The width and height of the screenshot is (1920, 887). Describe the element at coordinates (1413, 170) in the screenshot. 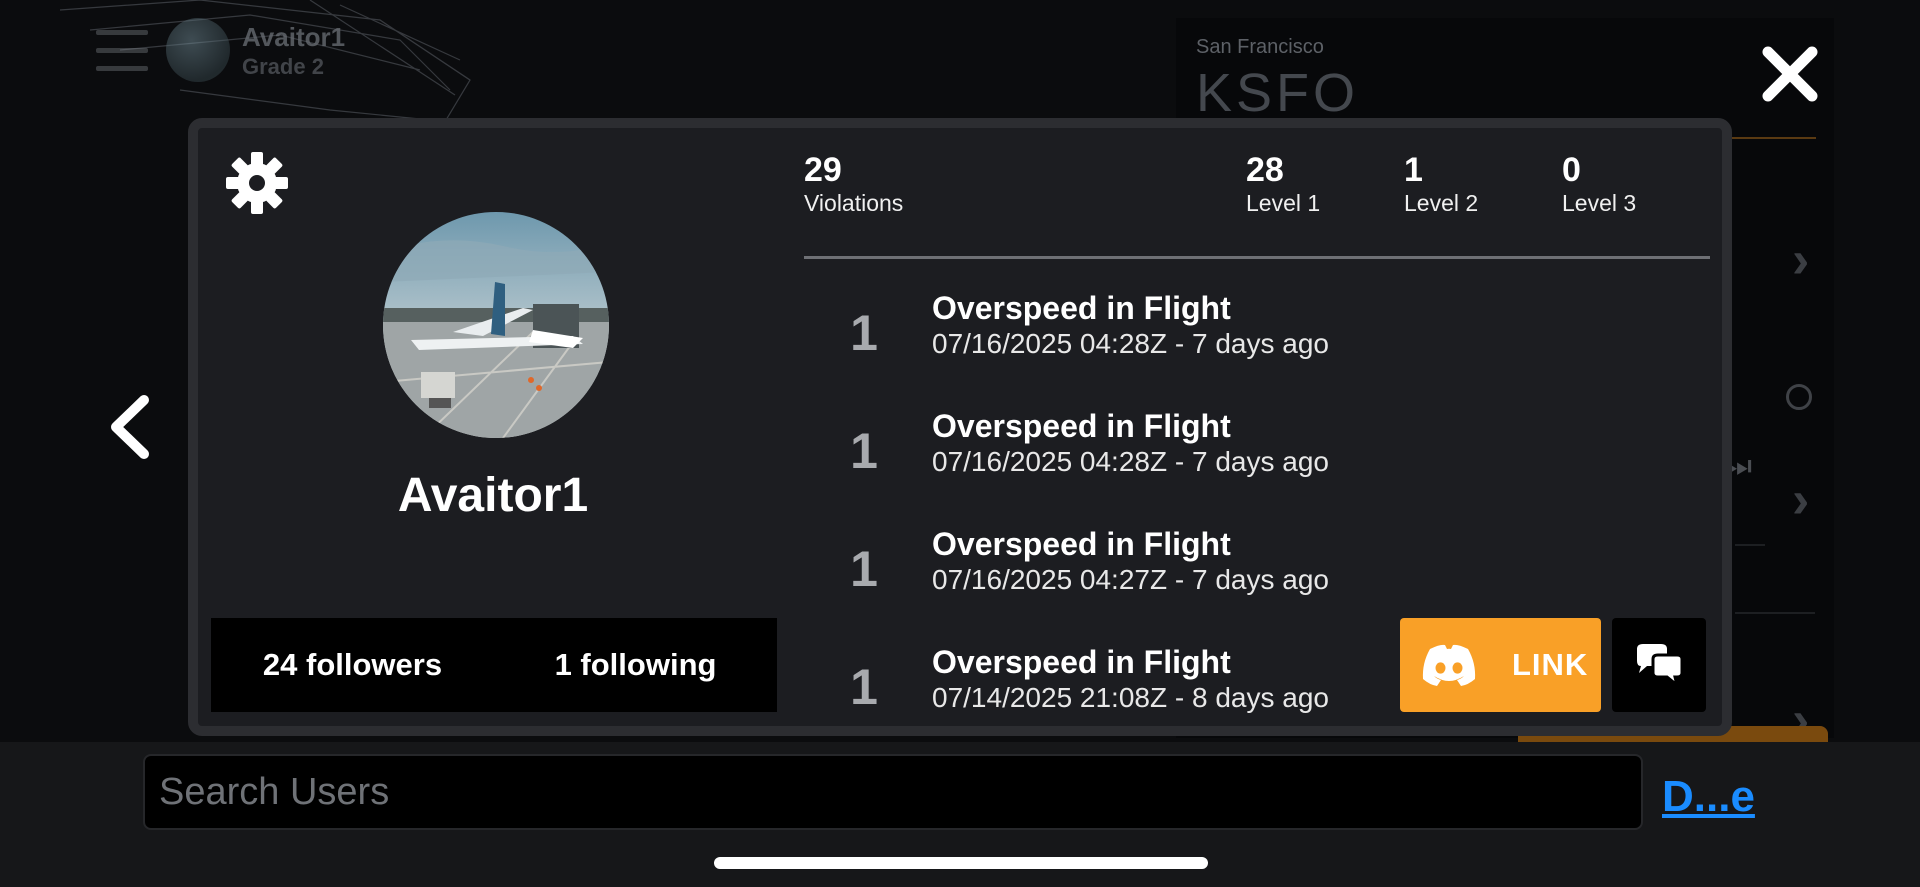

I see `stat-level2-value: 1` at that location.